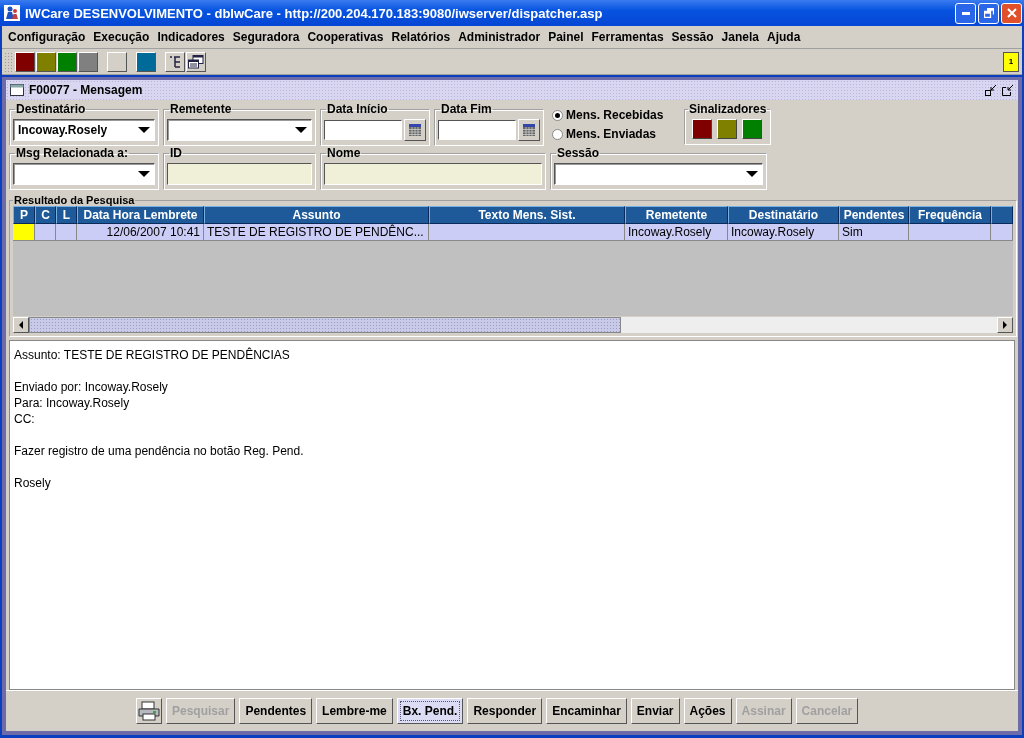 The height and width of the screenshot is (738, 1024). What do you see at coordinates (578, 153) in the screenshot?
I see `group-title: Sessão` at bounding box center [578, 153].